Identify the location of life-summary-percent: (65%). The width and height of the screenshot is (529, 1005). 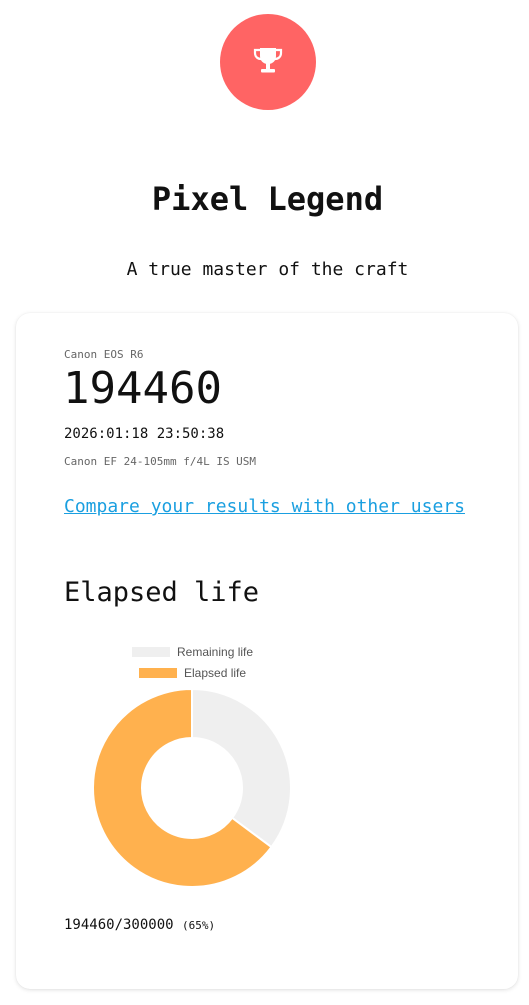
(199, 925).